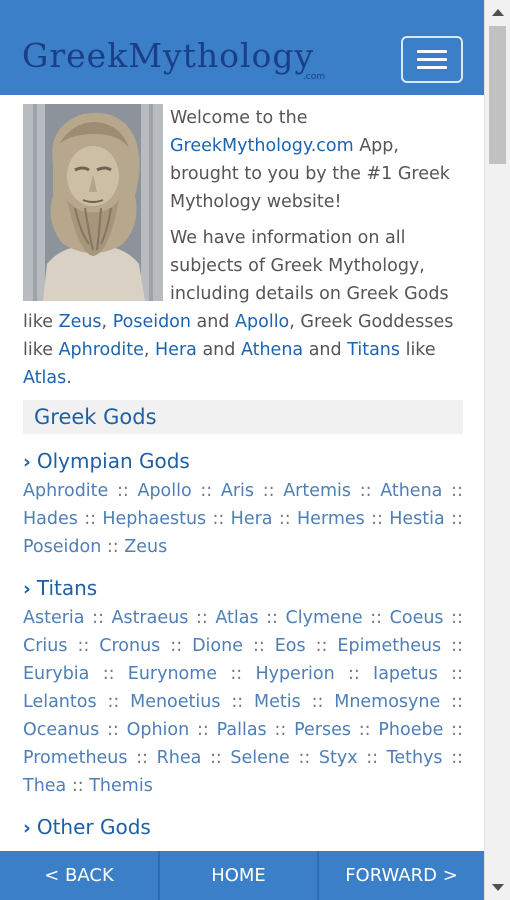  What do you see at coordinates (259, 758) in the screenshot?
I see `list-link-selene: Selene` at bounding box center [259, 758].